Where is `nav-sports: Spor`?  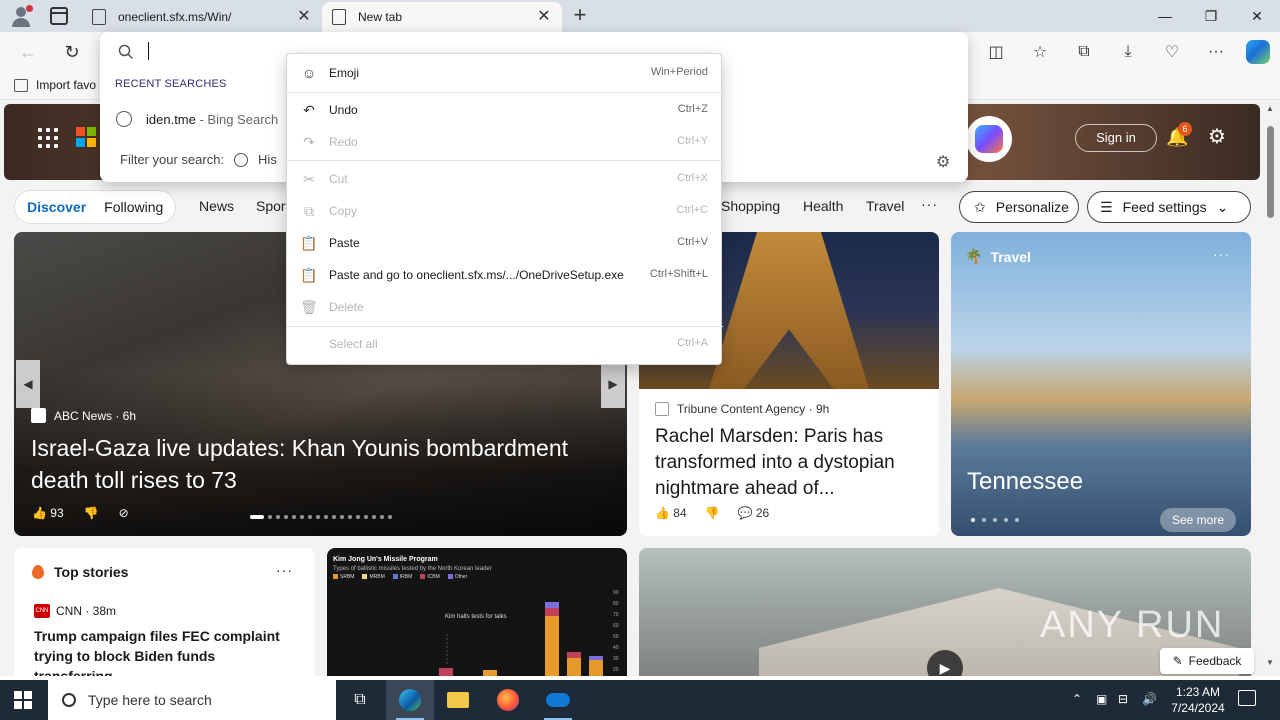
nav-sports: Spor is located at coordinates (271, 206).